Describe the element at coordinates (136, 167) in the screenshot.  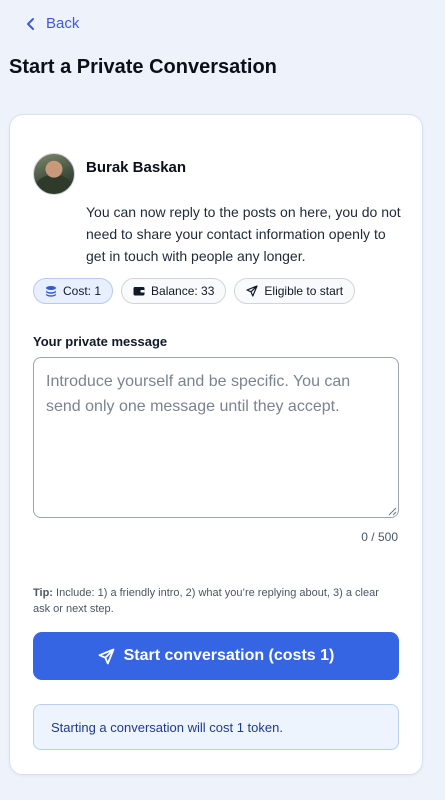
I see `recipient-name: Burak Baskan` at that location.